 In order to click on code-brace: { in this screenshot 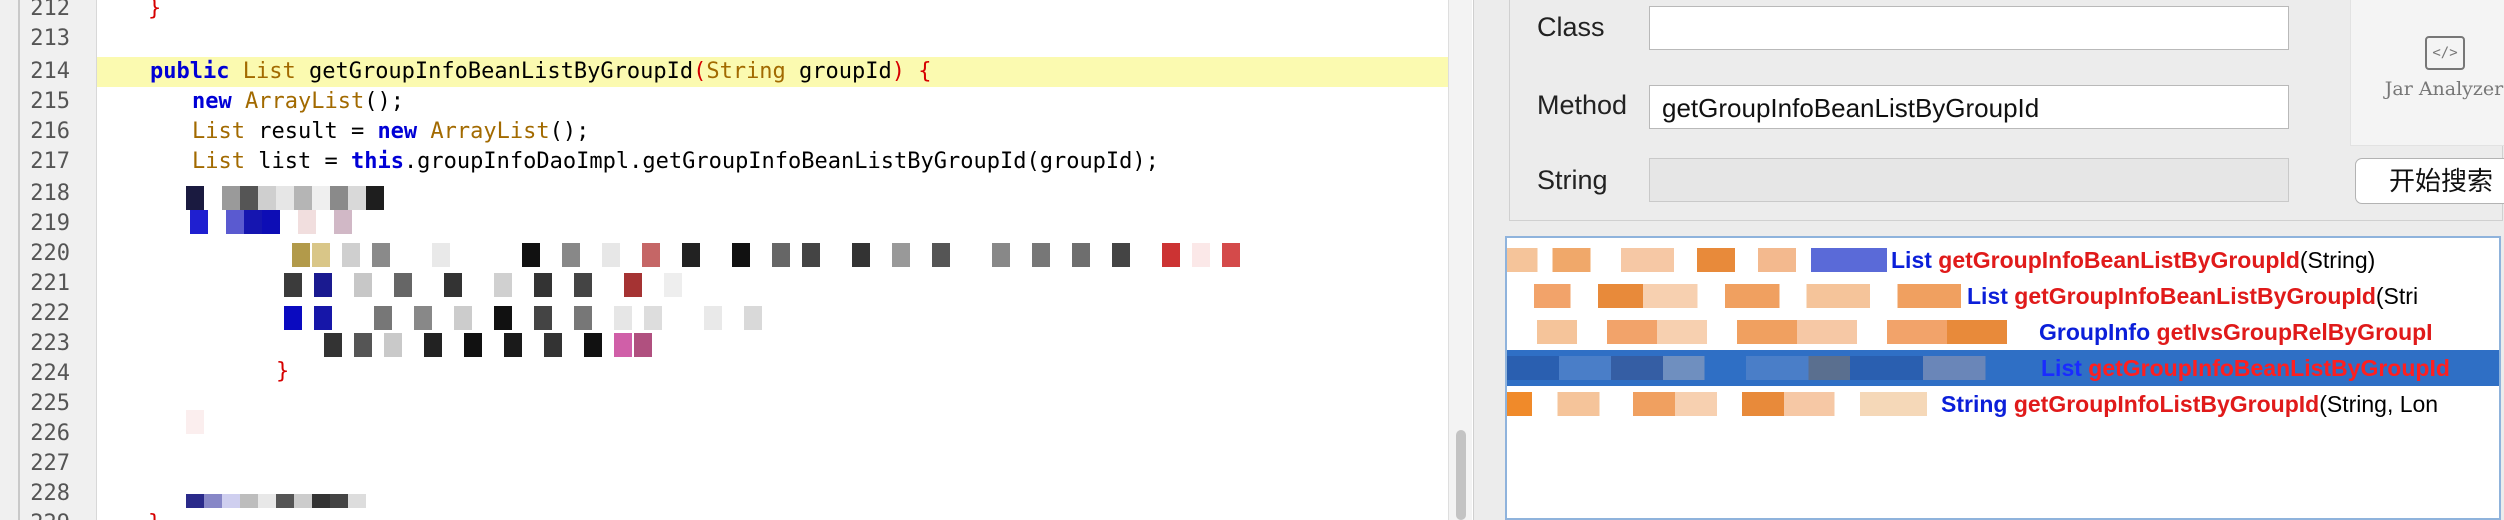, I will do `click(918, 71)`.